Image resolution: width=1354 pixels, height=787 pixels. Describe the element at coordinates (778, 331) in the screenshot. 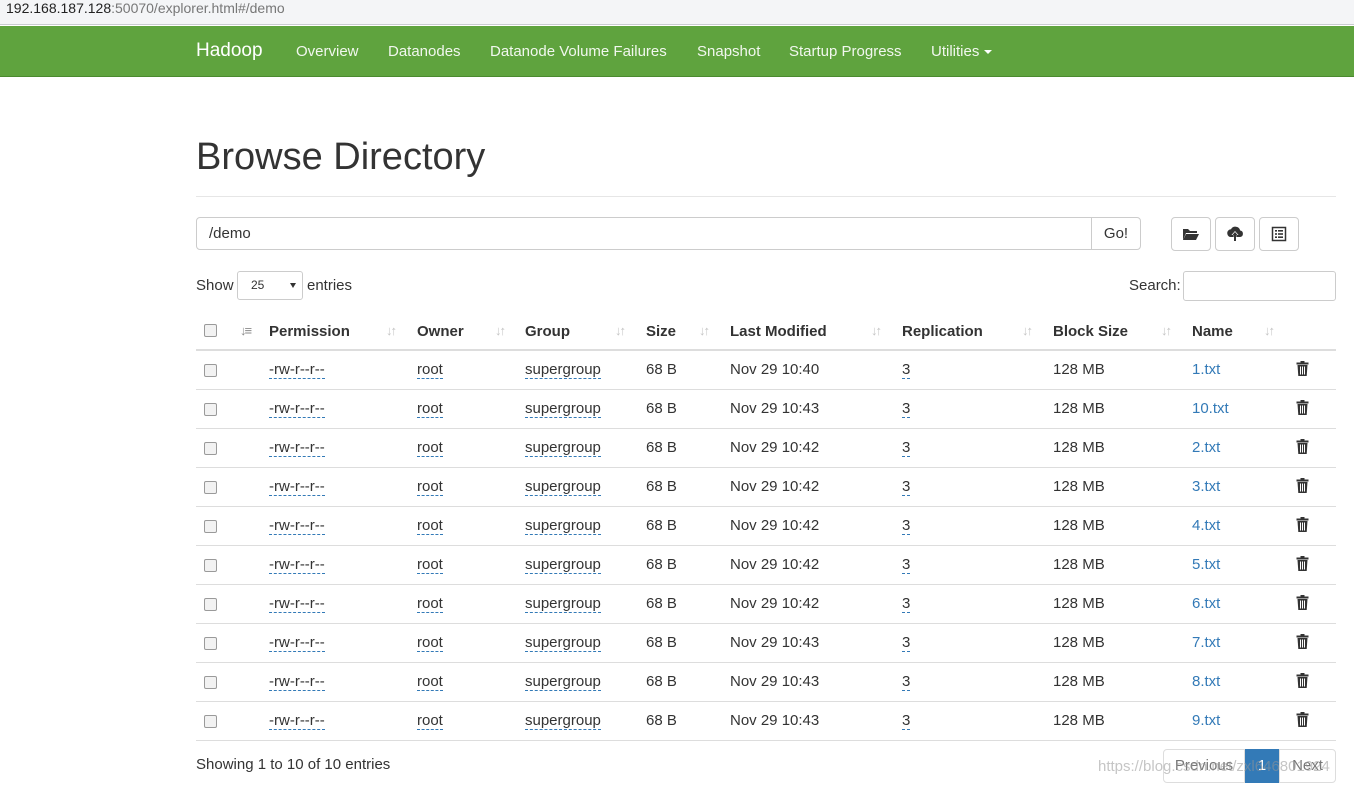

I see `column-last-modified: Last Modified` at that location.